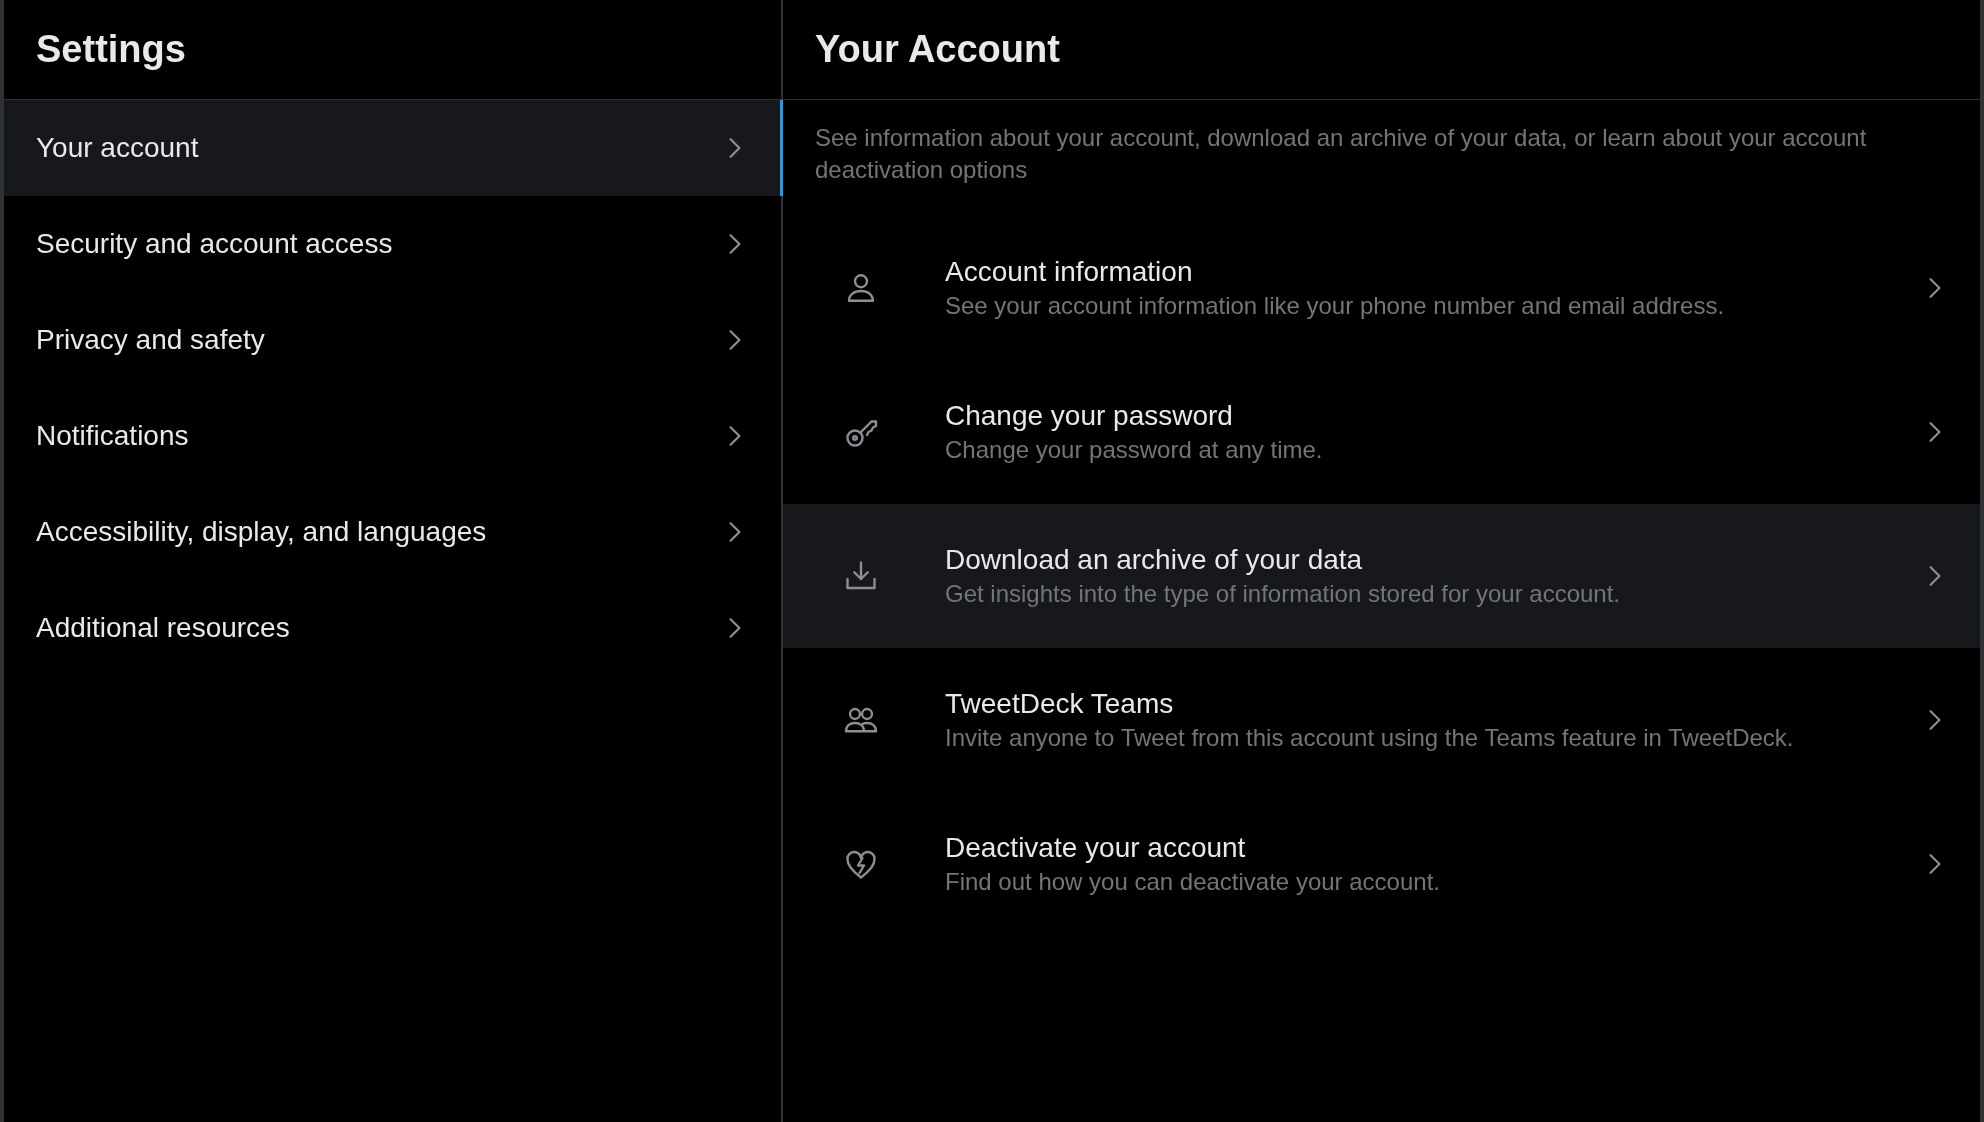 Image resolution: width=1984 pixels, height=1122 pixels. What do you see at coordinates (1193, 882) in the screenshot?
I see `item-subtitle: Find out how you can deactivate your account.` at bounding box center [1193, 882].